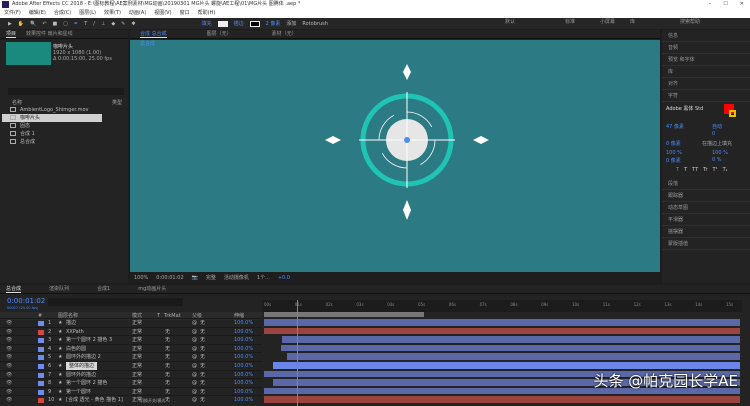  I want to click on camera-tool-icon: ■, so click(55, 24).